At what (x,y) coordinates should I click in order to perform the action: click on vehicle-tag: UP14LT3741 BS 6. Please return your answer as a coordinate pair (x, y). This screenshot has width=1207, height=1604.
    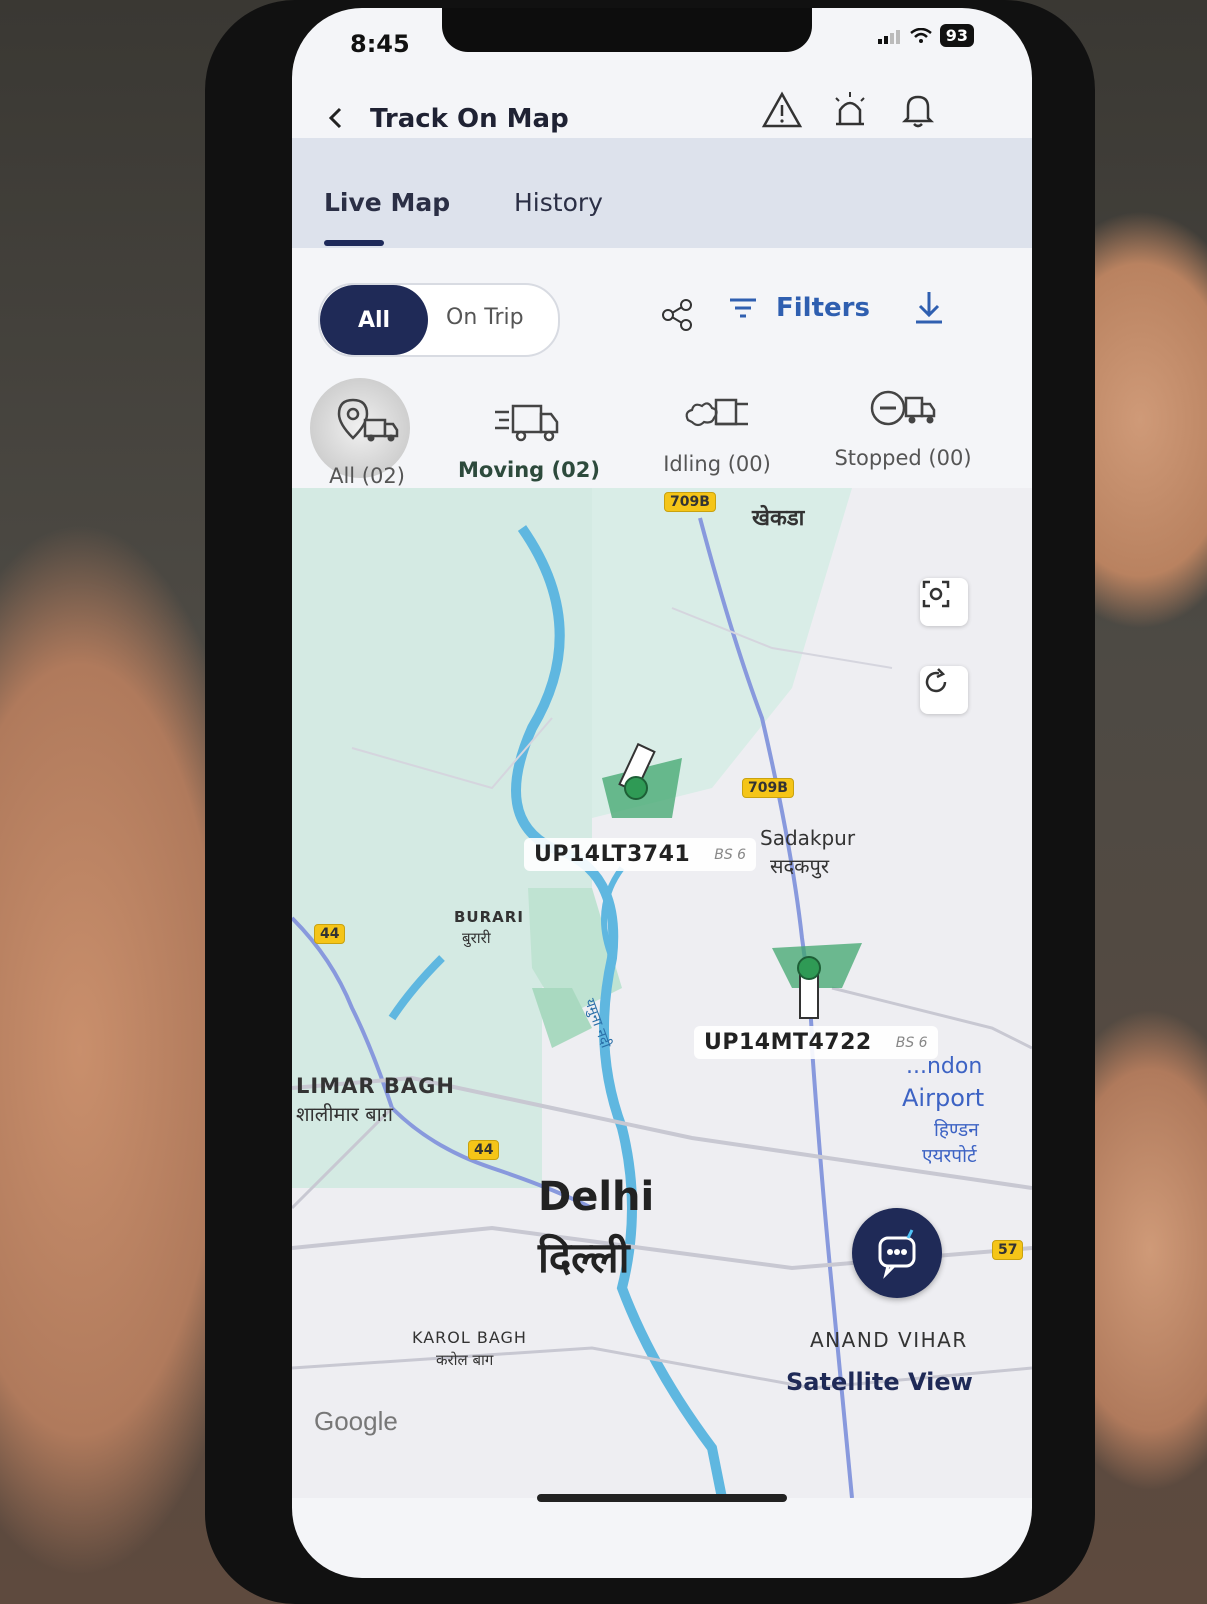
    Looking at the image, I should click on (640, 854).